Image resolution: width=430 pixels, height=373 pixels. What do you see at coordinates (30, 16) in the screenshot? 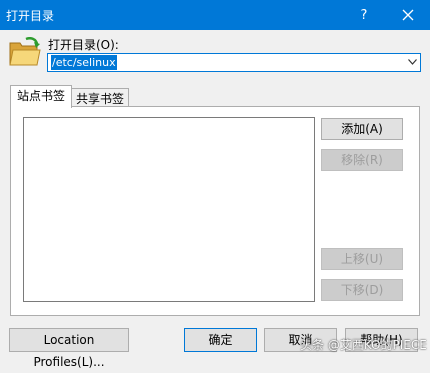
I see `window-title: 打开目录` at bounding box center [30, 16].